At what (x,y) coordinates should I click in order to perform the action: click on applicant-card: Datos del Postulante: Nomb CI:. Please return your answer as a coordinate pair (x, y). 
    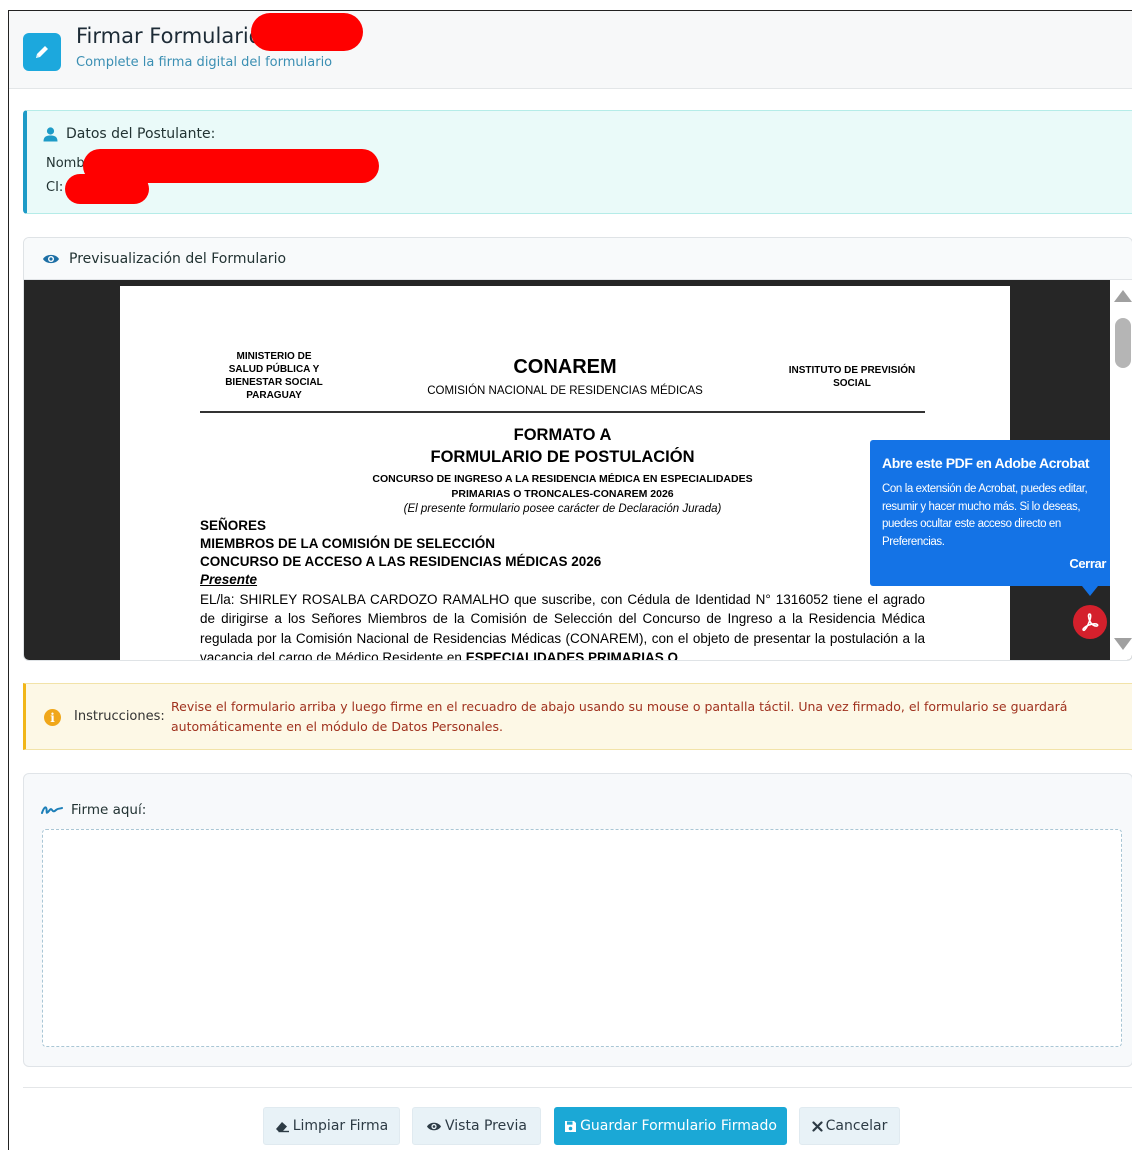
    Looking at the image, I should click on (577, 162).